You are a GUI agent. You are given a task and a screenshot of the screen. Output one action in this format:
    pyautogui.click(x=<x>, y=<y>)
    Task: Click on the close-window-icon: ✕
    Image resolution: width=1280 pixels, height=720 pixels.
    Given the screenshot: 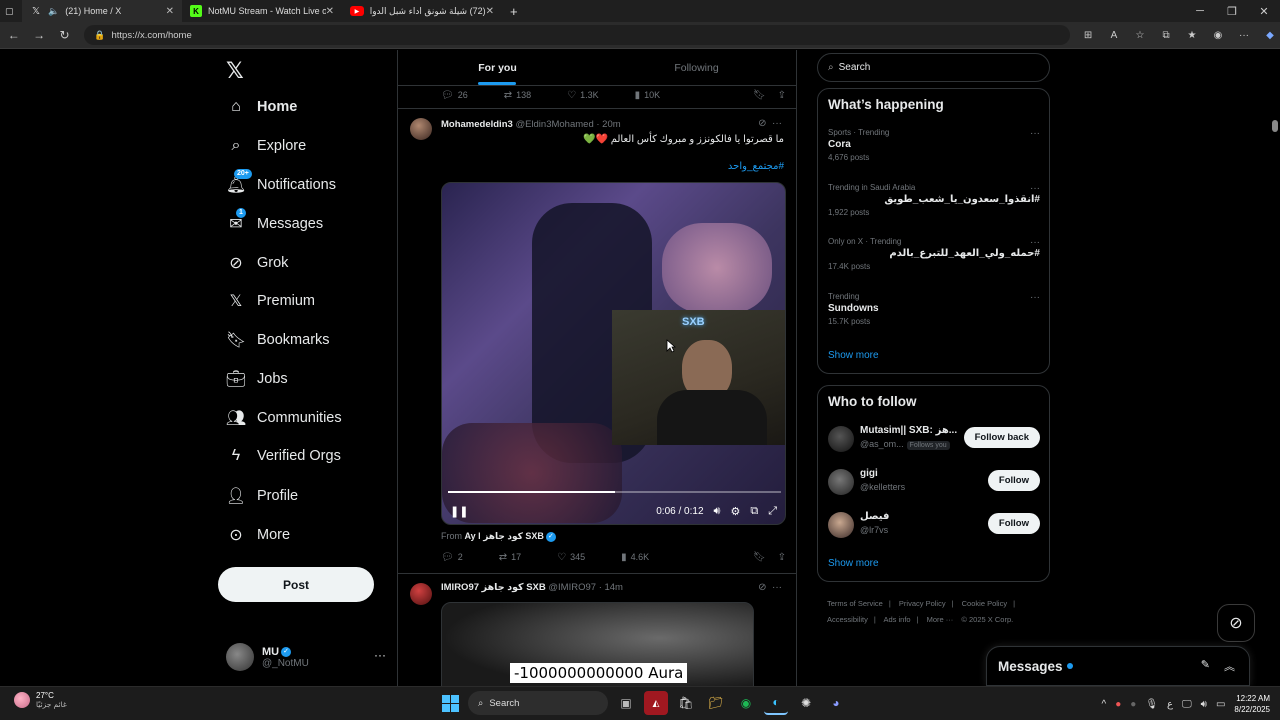 What is the action you would take?
    pyautogui.click(x=1264, y=11)
    